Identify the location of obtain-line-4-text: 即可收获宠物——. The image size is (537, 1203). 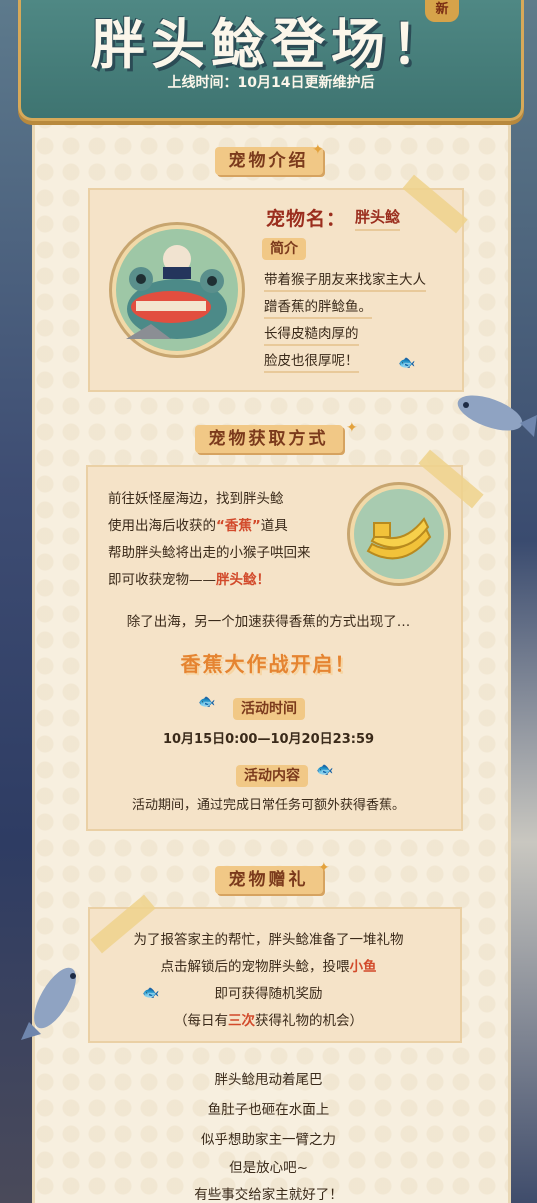
(162, 580).